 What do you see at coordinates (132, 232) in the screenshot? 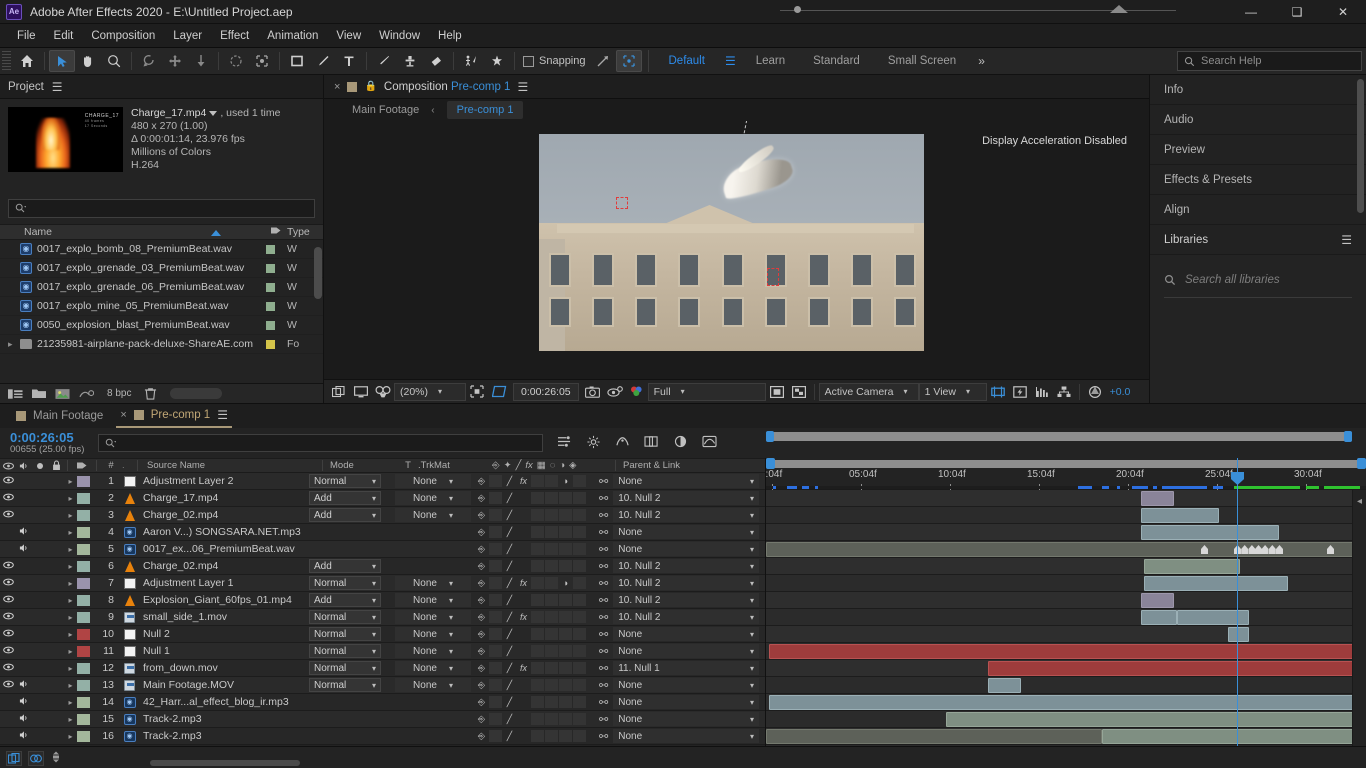
I see `column-name: Name` at bounding box center [132, 232].